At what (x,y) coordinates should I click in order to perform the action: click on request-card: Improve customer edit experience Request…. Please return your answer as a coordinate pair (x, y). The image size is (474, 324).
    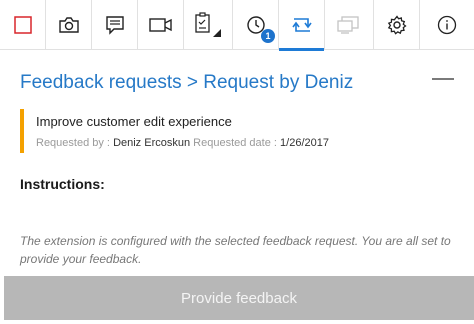
    Looking at the image, I should click on (240, 131).